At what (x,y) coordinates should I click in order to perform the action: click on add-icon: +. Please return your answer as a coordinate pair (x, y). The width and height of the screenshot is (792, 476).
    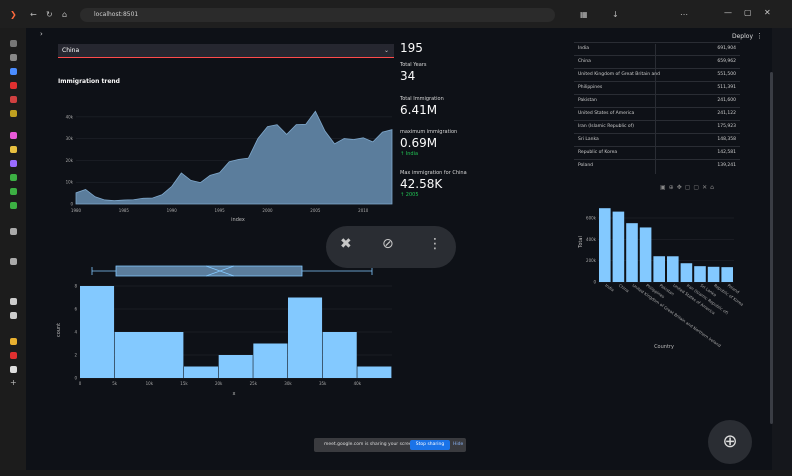
    Looking at the image, I should click on (13, 382).